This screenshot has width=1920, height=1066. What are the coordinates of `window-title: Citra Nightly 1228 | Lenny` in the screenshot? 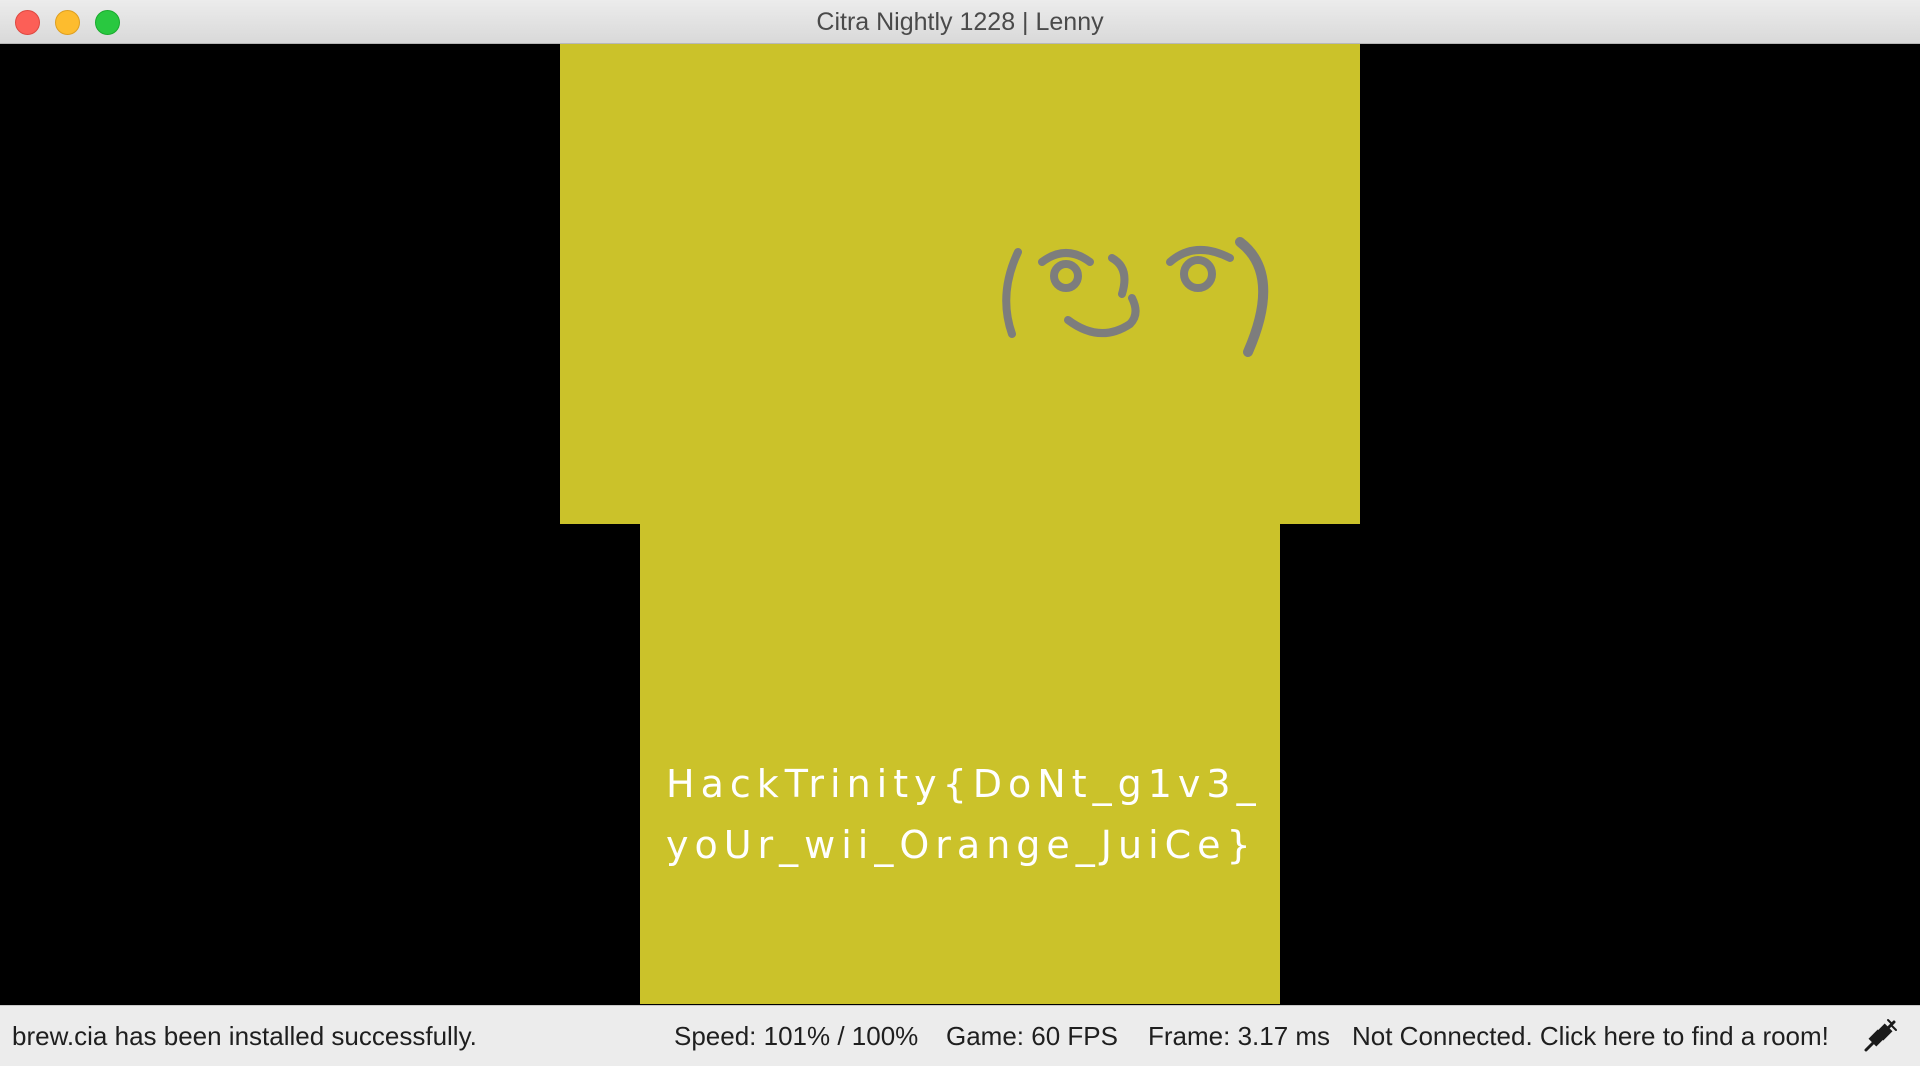 It's located at (960, 22).